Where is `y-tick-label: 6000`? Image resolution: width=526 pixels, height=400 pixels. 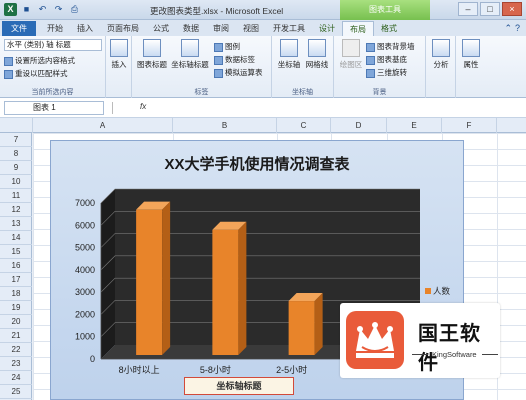
y-tick-label: 6000 is located at coordinates (85, 225).